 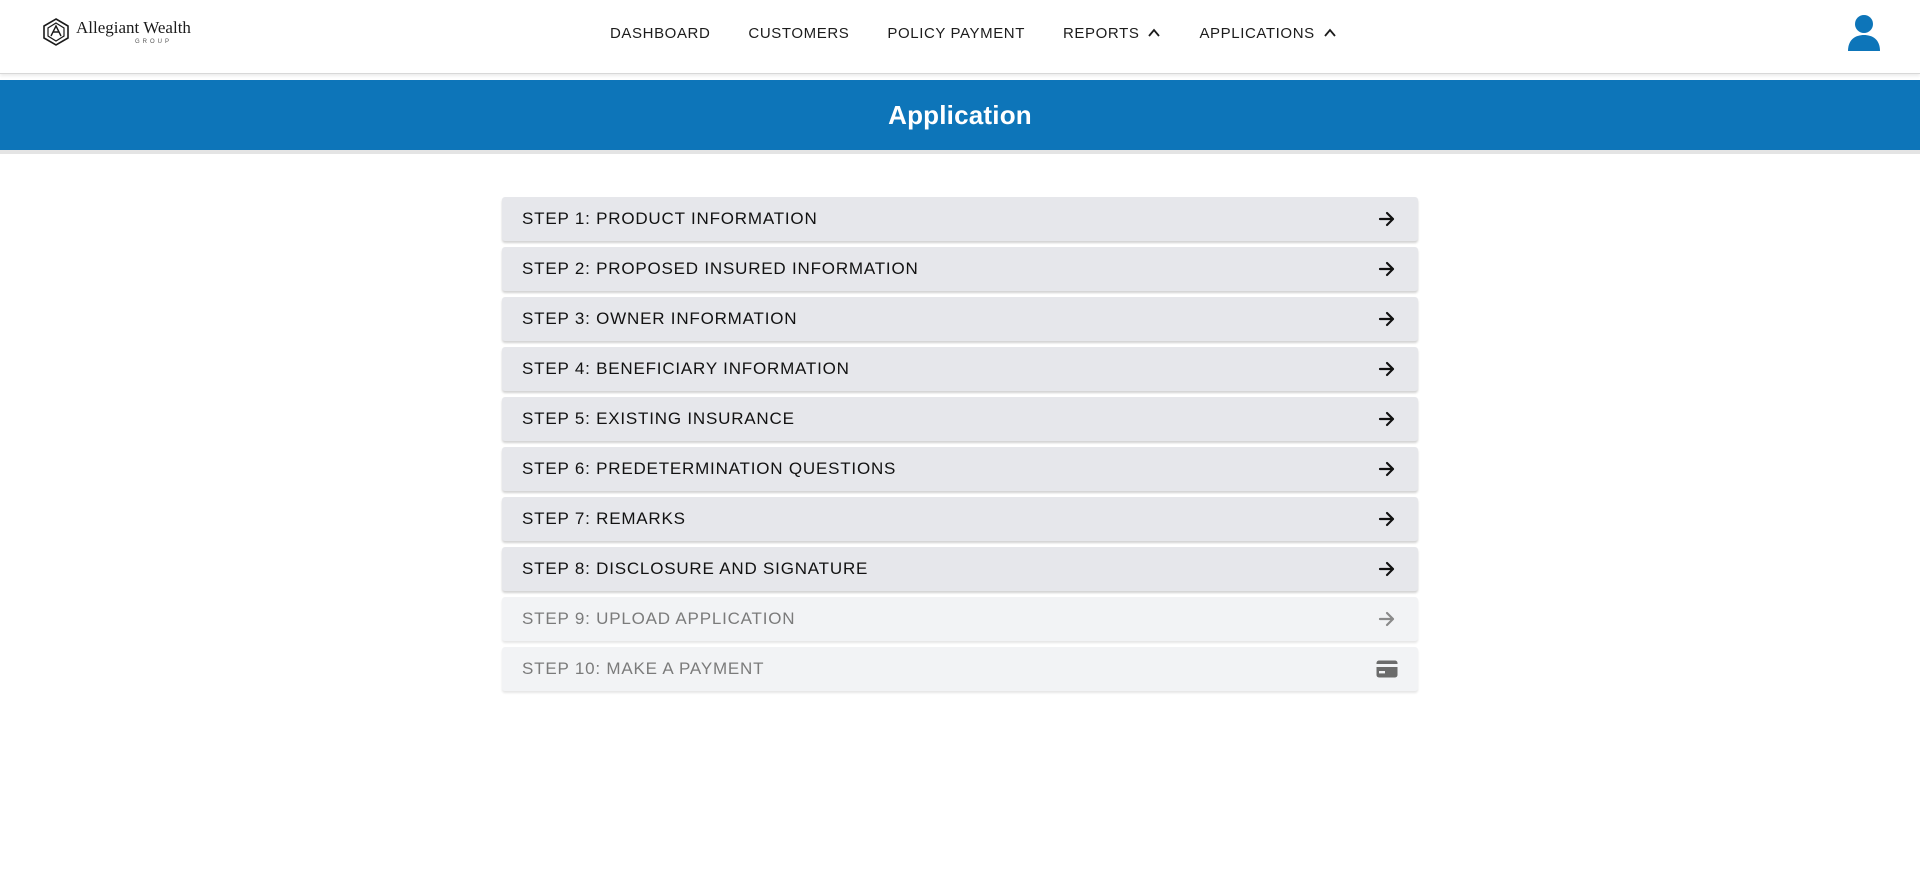 What do you see at coordinates (960, 269) in the screenshot?
I see `step-item-proposed-insured-information: STEP 2: PROPOSED INSURED INFORMATION` at bounding box center [960, 269].